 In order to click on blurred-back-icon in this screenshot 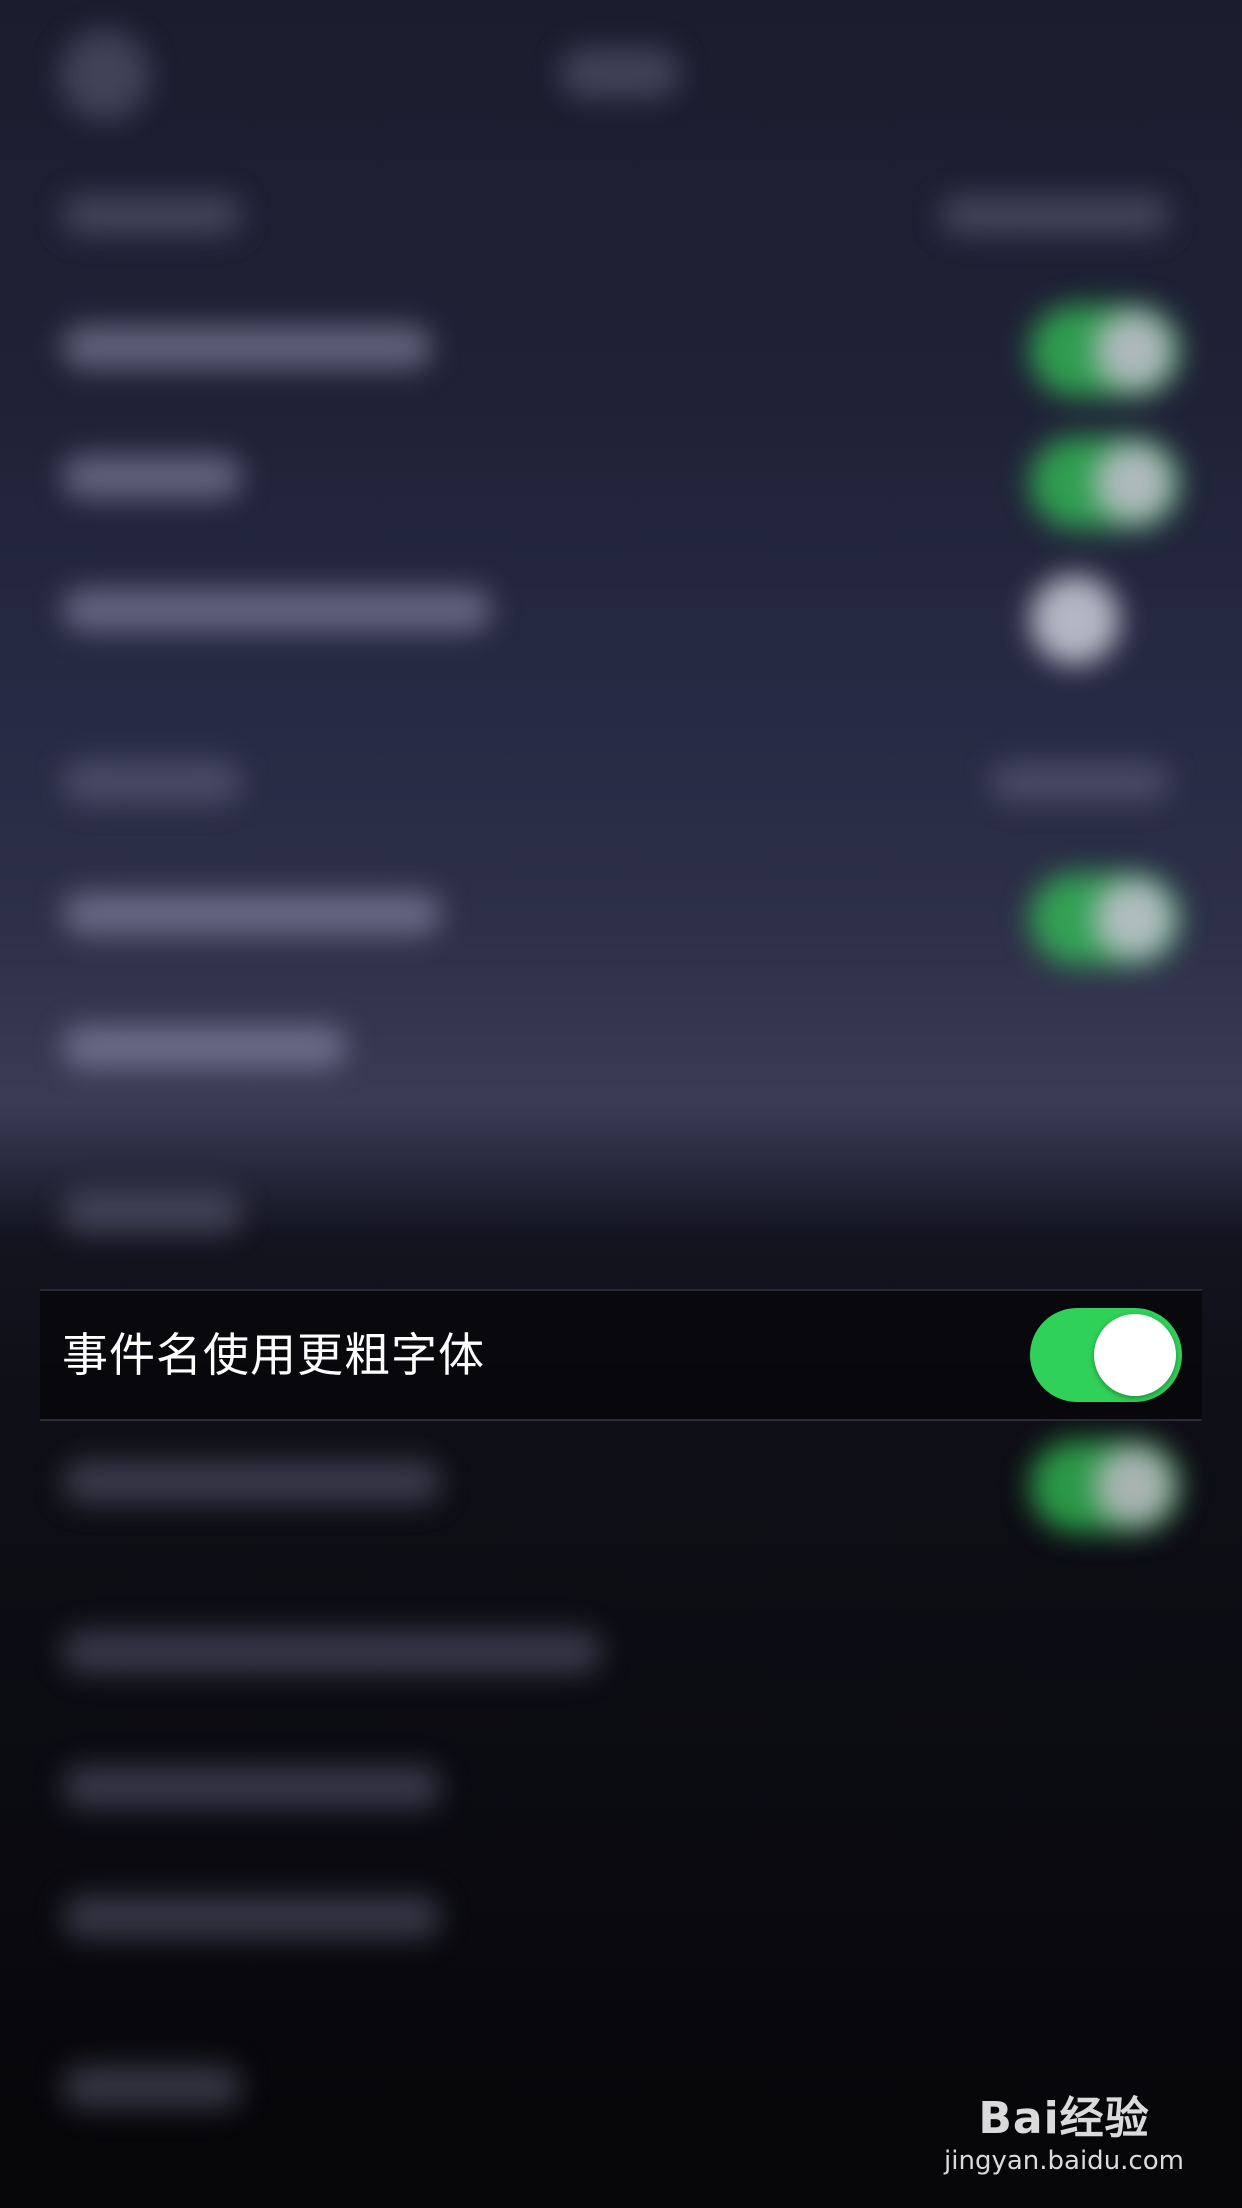, I will do `click(105, 75)`.